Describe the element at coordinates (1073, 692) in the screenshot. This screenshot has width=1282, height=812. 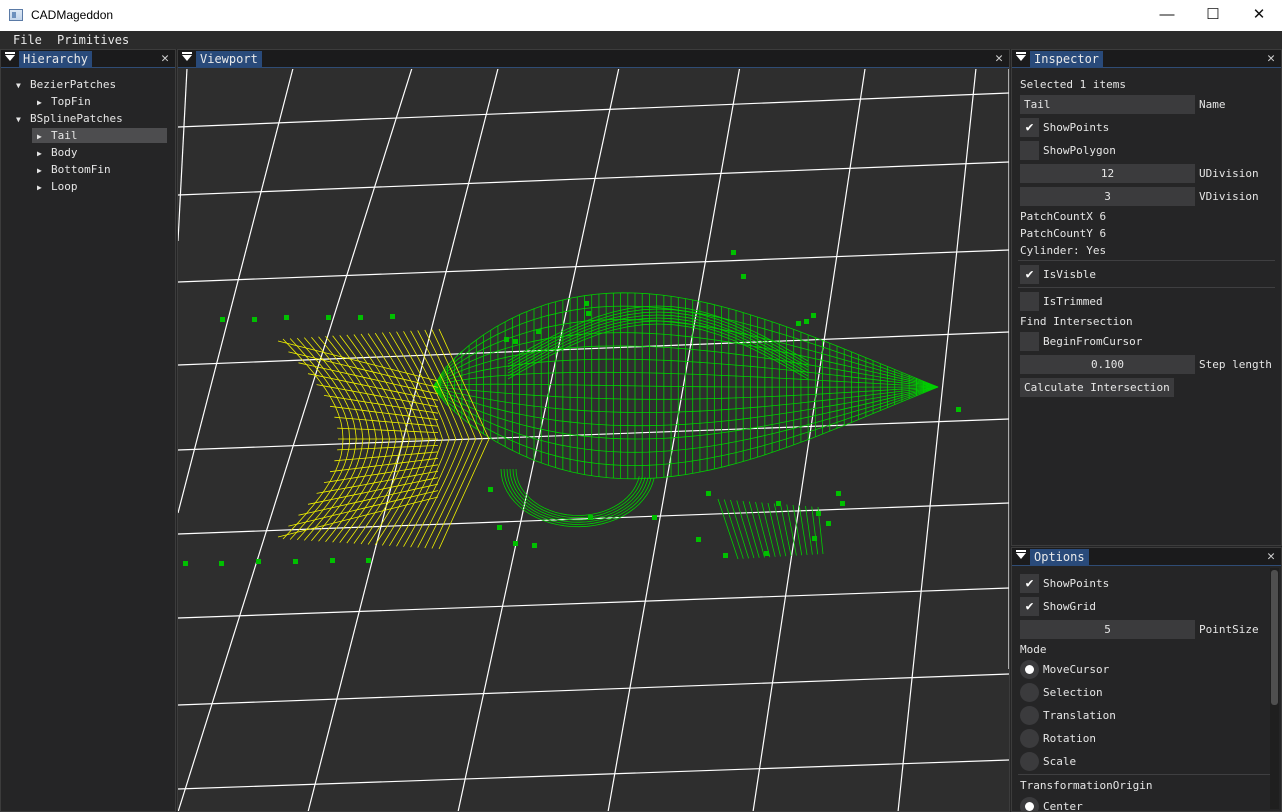
I see `mode-selection-label: Selection` at that location.